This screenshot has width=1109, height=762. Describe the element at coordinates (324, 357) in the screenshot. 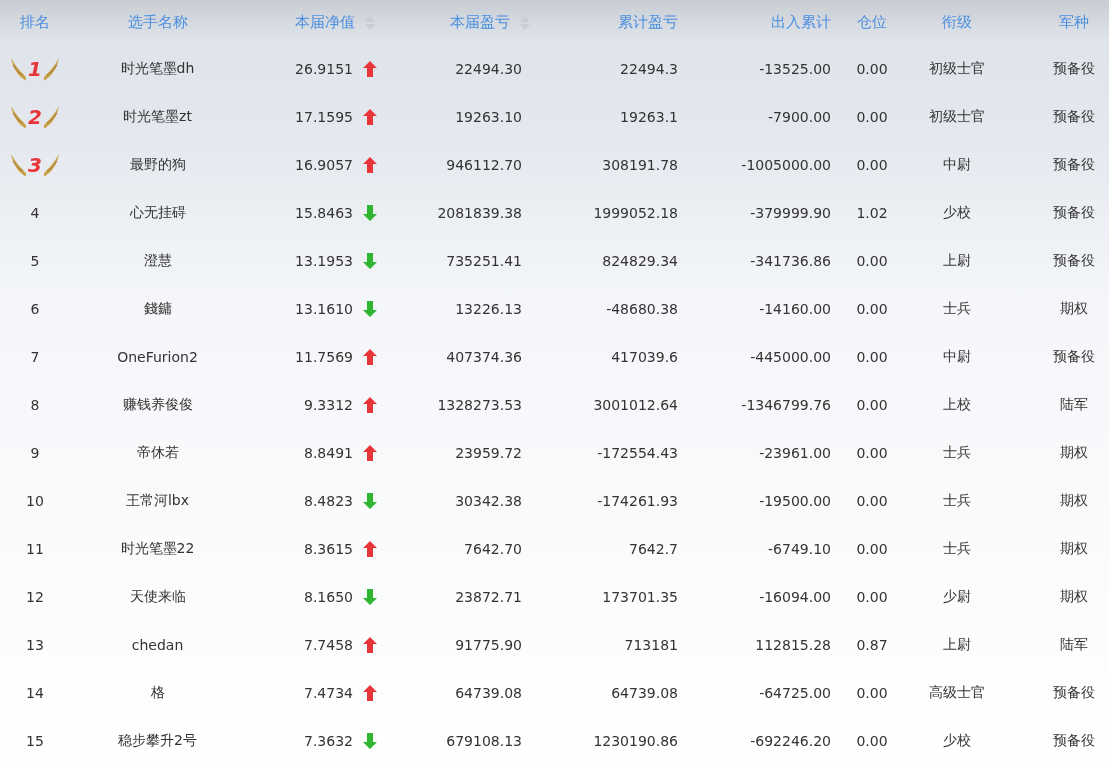

I see `net-value: 11.7569` at that location.